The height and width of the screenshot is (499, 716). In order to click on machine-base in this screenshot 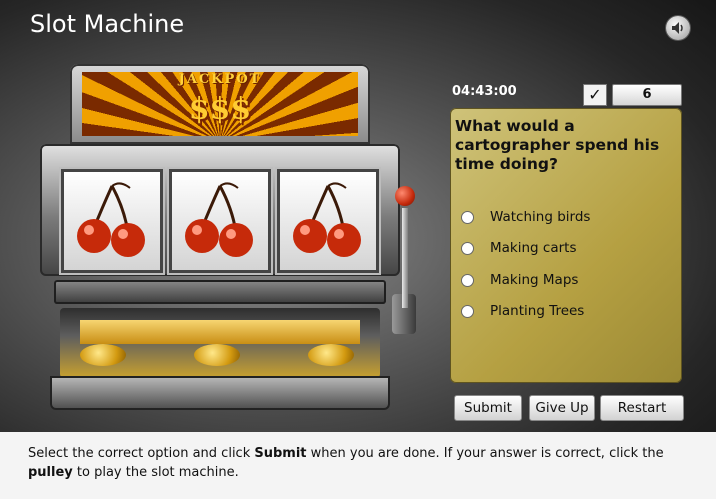, I will do `click(220, 393)`.